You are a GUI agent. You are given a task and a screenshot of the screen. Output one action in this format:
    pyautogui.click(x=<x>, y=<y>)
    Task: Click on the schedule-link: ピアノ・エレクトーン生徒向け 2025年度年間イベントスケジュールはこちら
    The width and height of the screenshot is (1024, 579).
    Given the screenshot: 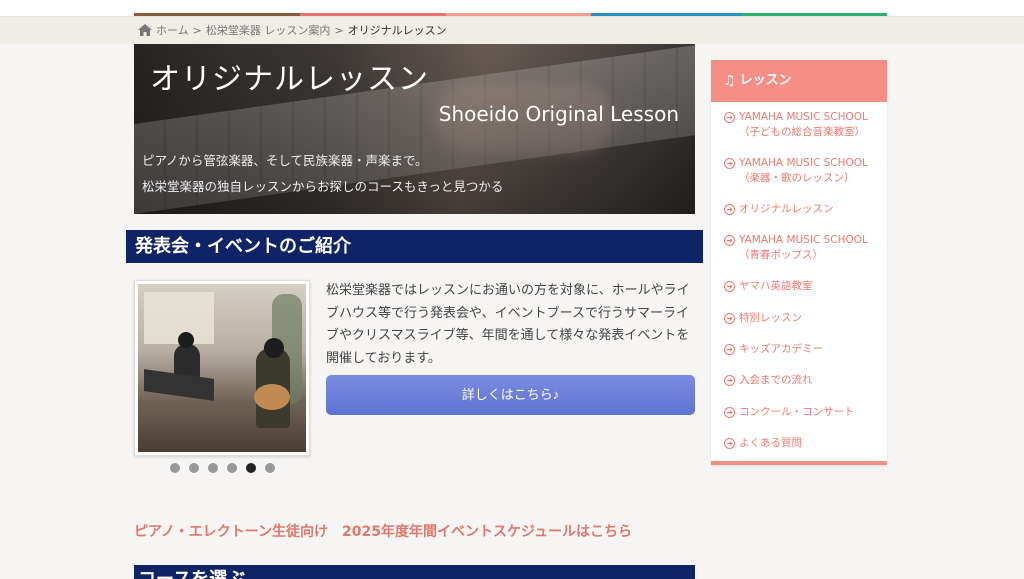 What is the action you would take?
    pyautogui.click(x=383, y=531)
    